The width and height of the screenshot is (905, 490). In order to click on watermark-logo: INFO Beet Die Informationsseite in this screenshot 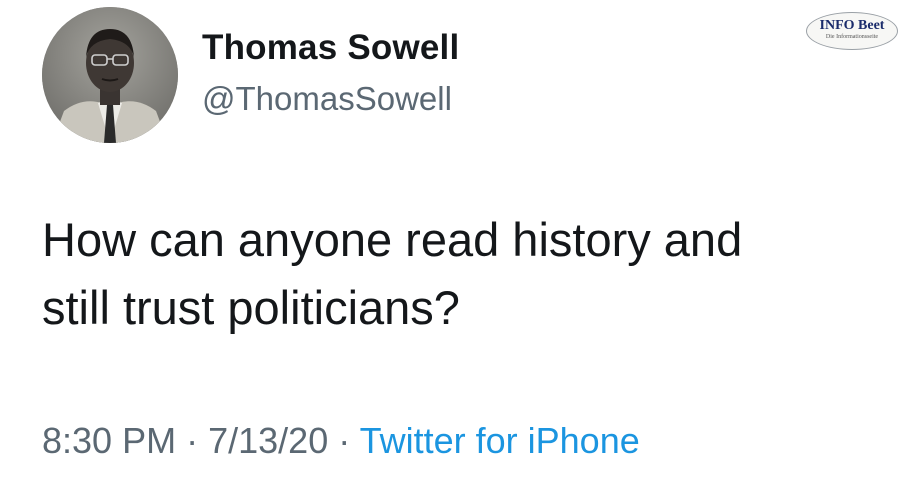, I will do `click(852, 31)`.